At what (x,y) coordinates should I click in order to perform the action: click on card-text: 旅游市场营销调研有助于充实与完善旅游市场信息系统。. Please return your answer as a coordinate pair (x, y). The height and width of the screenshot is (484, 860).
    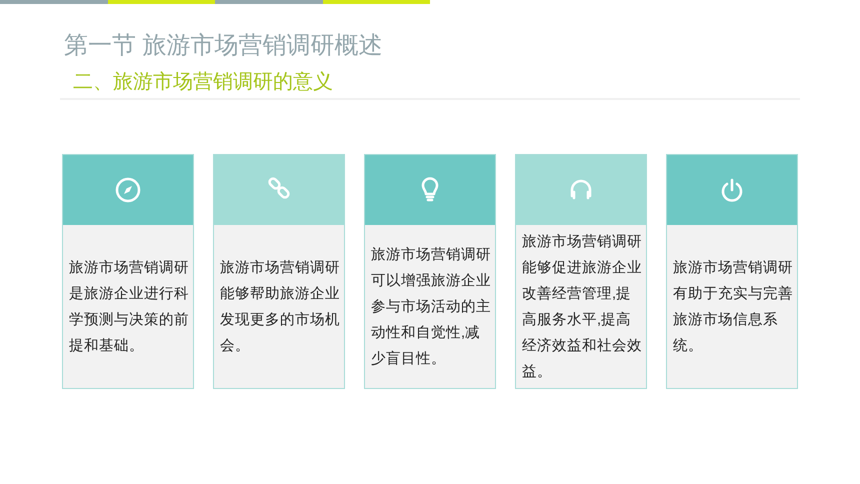
    Looking at the image, I should click on (733, 307).